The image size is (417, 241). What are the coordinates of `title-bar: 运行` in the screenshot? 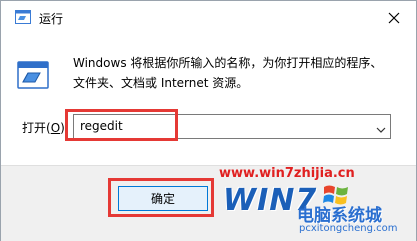 It's located at (208, 18).